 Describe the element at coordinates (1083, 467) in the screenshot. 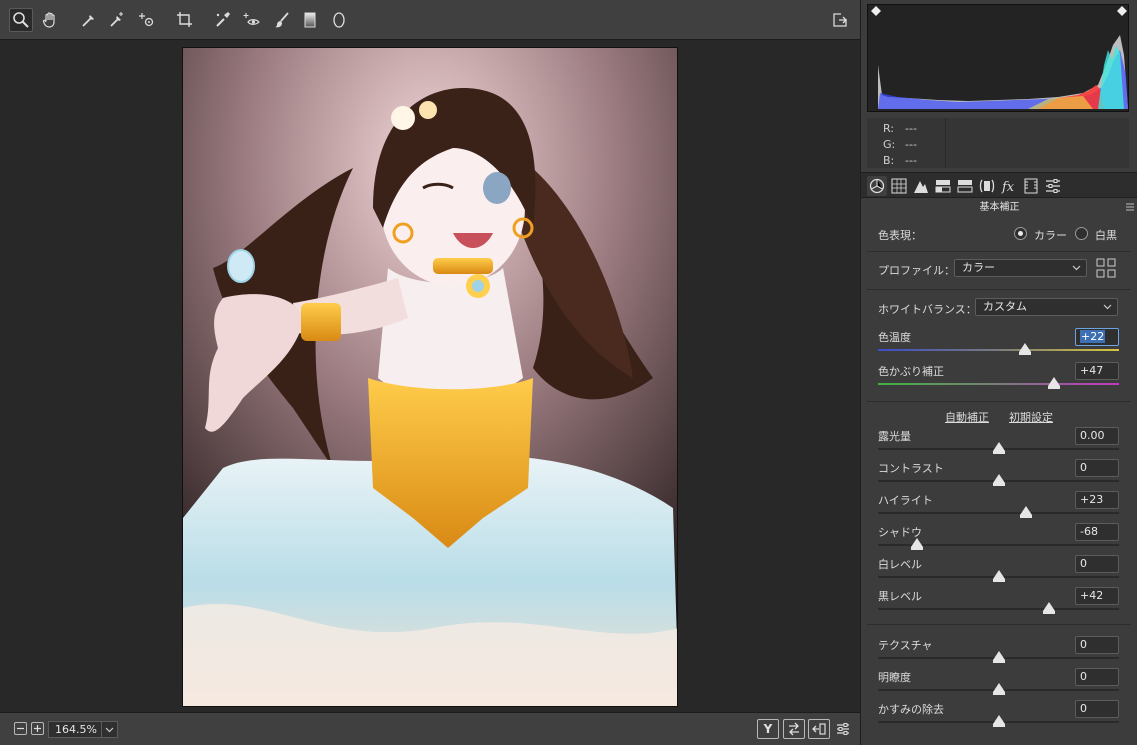

I see `slider-value-text-contrast: 0` at that location.